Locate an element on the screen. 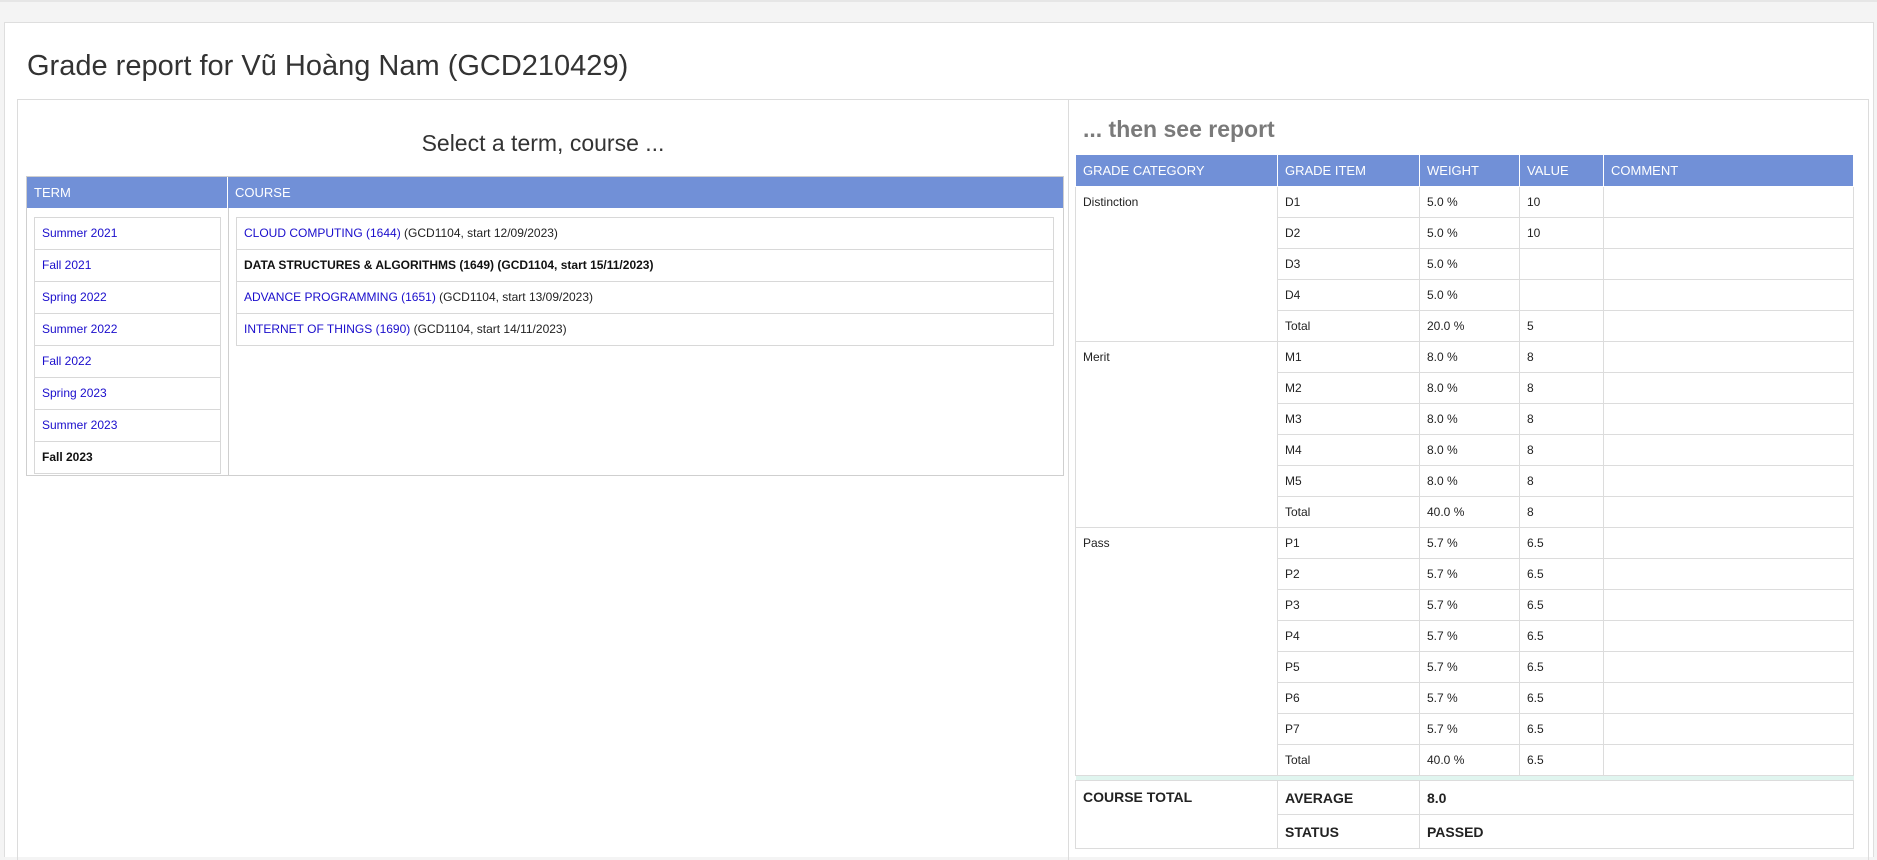 The height and width of the screenshot is (860, 1877). grade-item: M4 is located at coordinates (1348, 450).